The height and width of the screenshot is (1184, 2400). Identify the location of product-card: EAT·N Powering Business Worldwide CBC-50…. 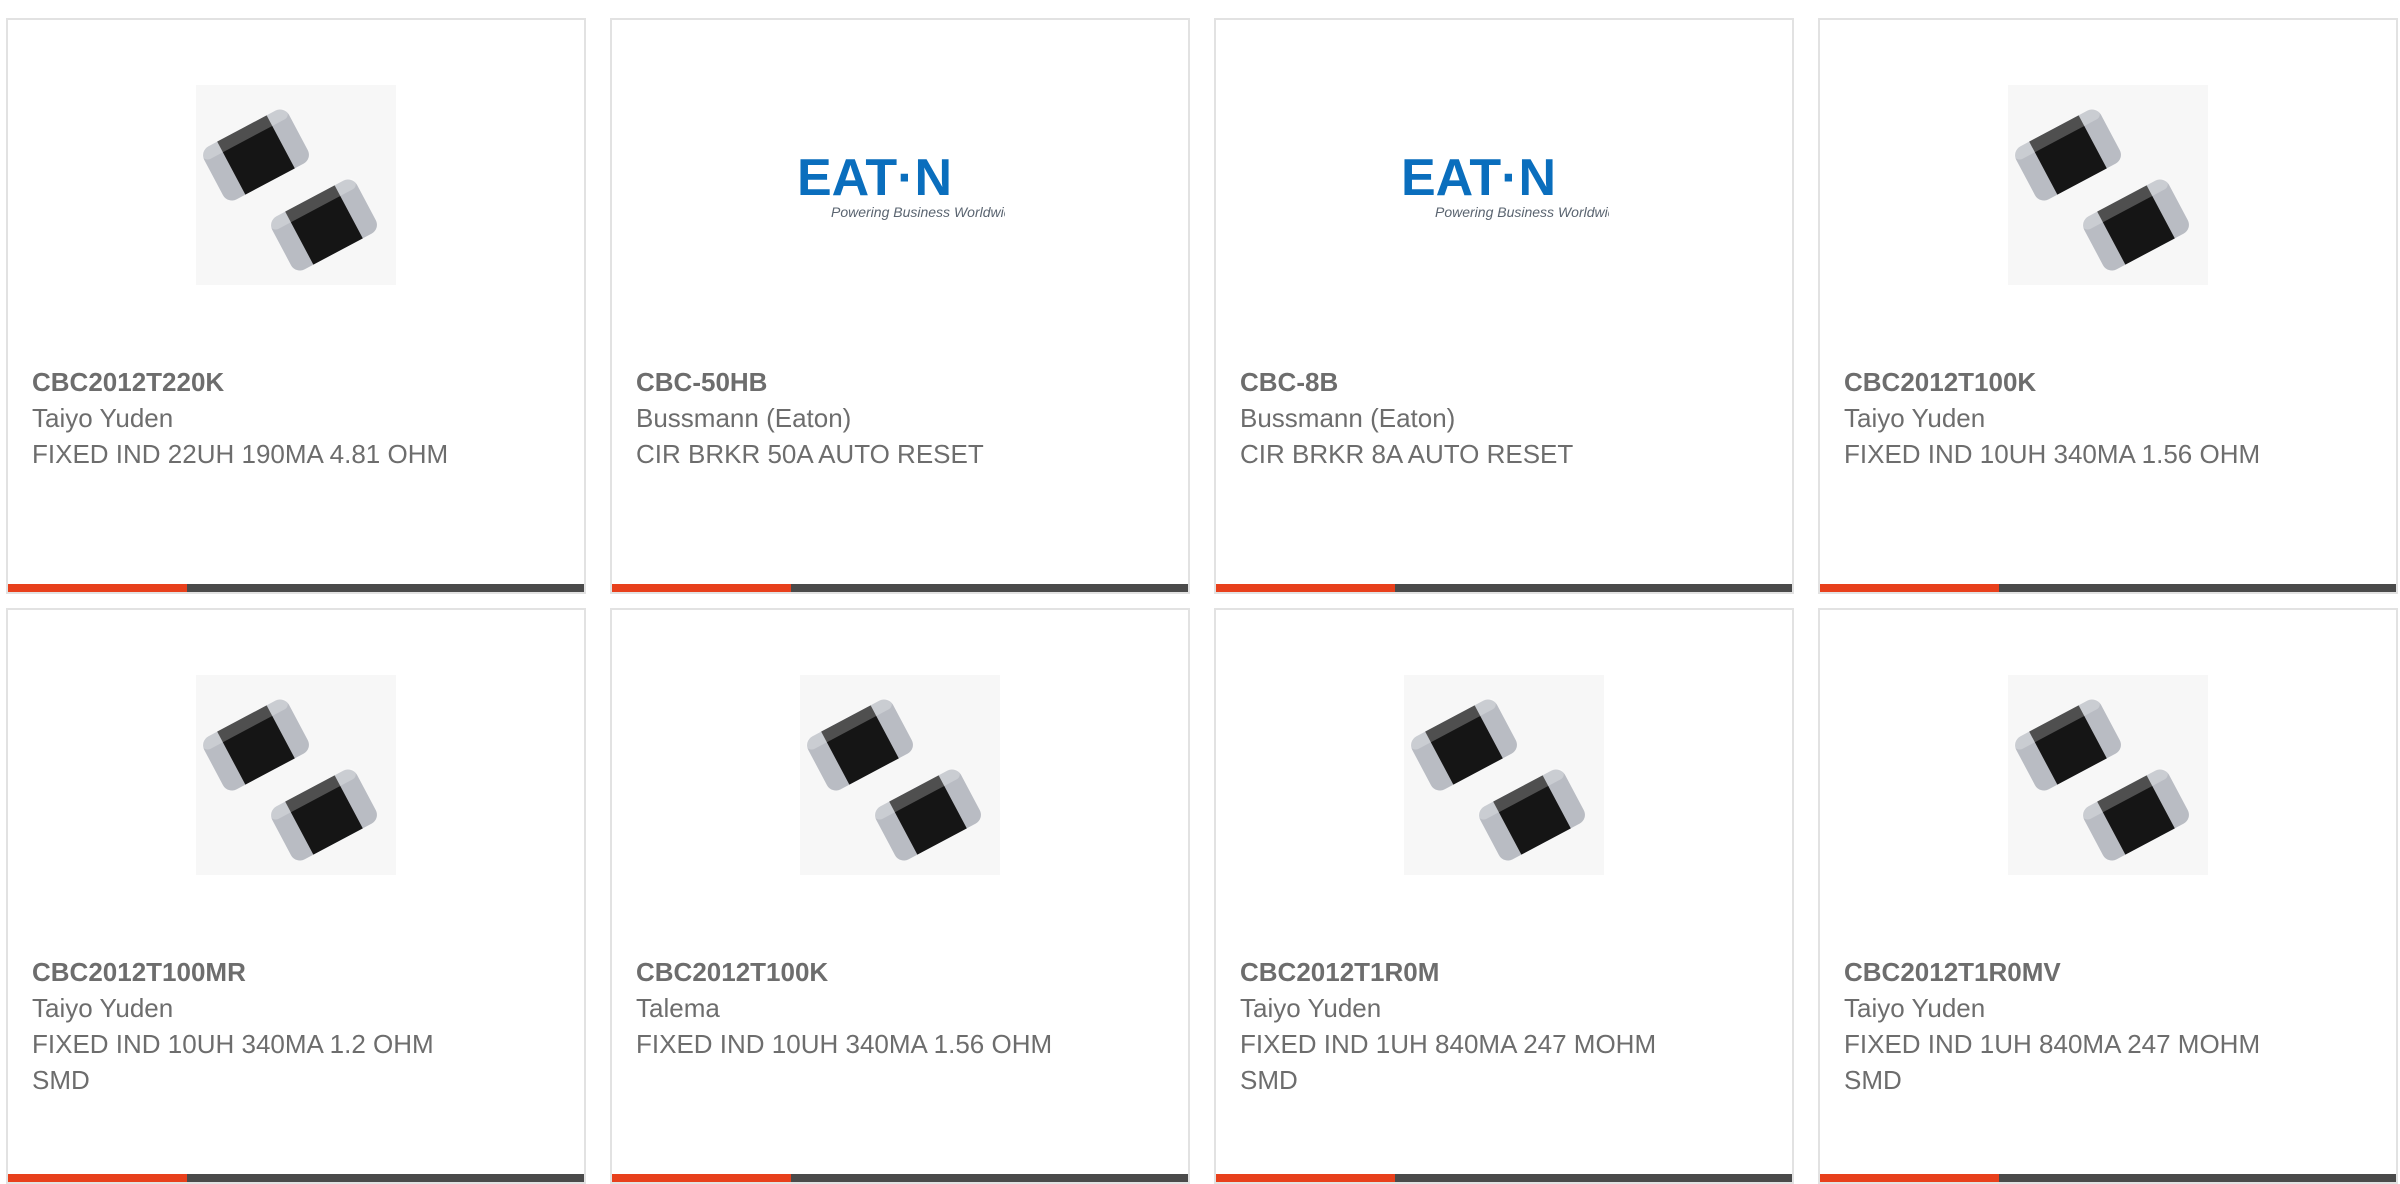
(900, 306).